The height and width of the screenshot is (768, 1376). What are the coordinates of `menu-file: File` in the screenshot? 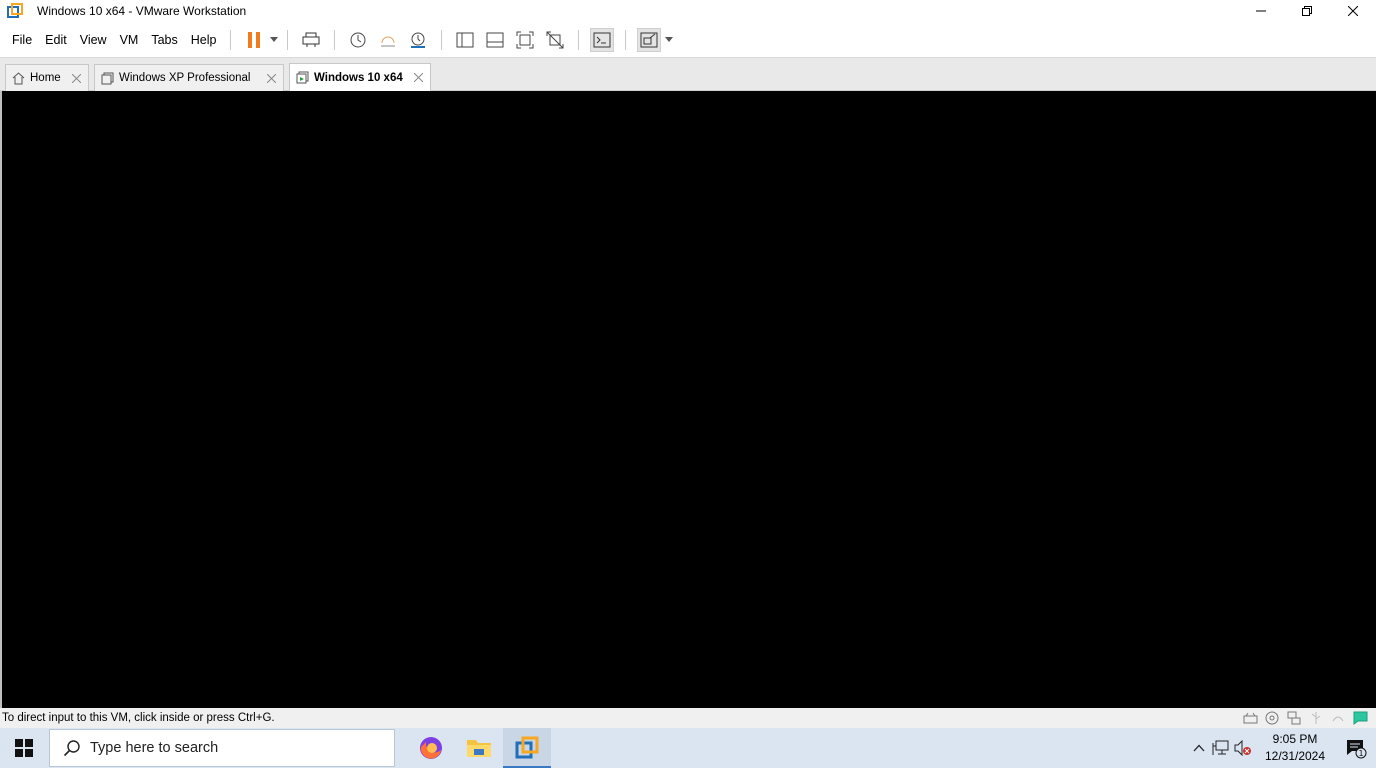 It's located at (22, 40).